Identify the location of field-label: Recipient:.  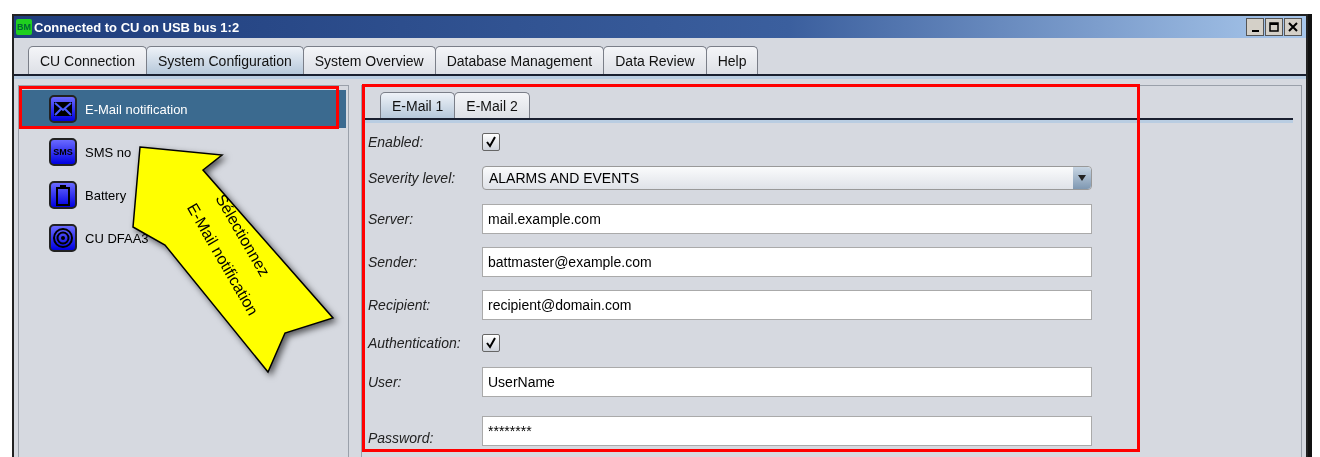
(400, 304).